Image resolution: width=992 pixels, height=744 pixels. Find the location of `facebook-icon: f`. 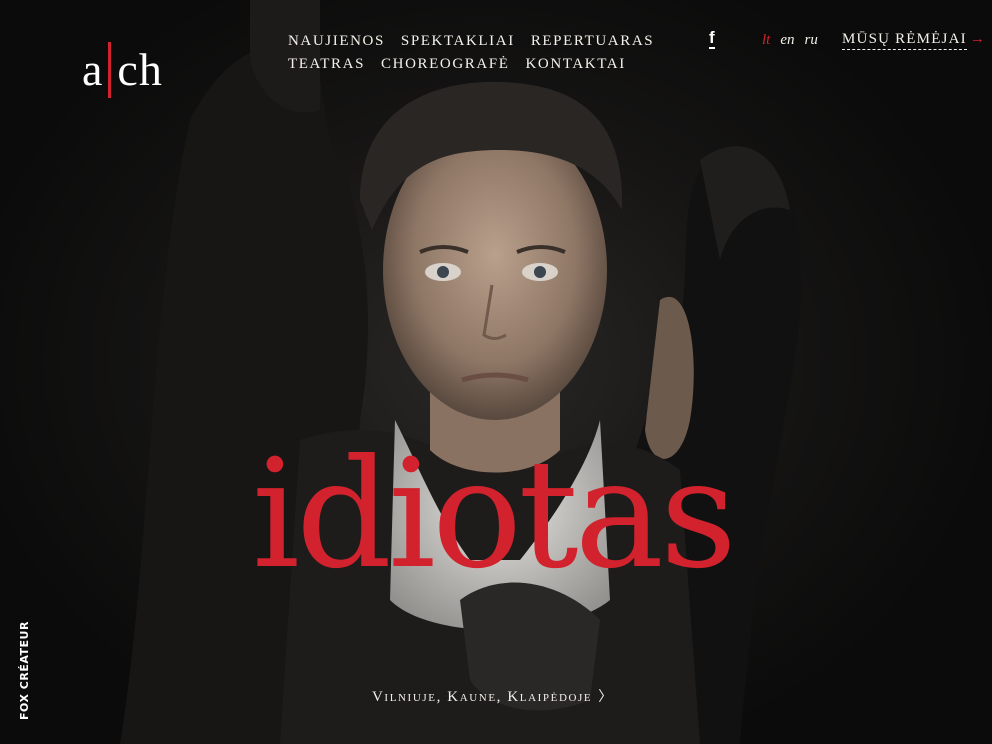

facebook-icon: f is located at coordinates (712, 39).